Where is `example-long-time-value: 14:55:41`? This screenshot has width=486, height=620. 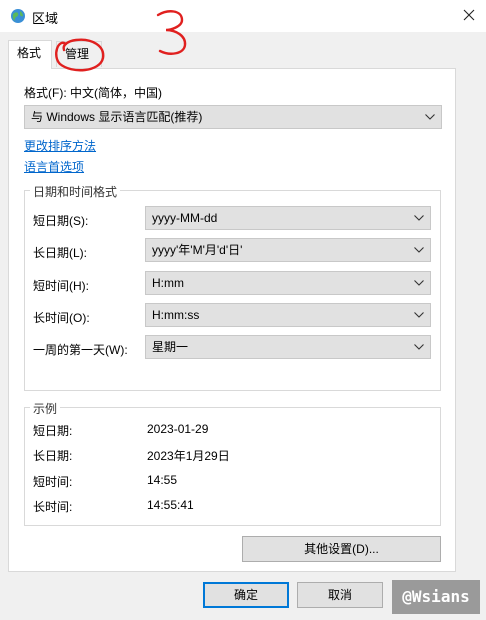 example-long-time-value: 14:55:41 is located at coordinates (170, 505).